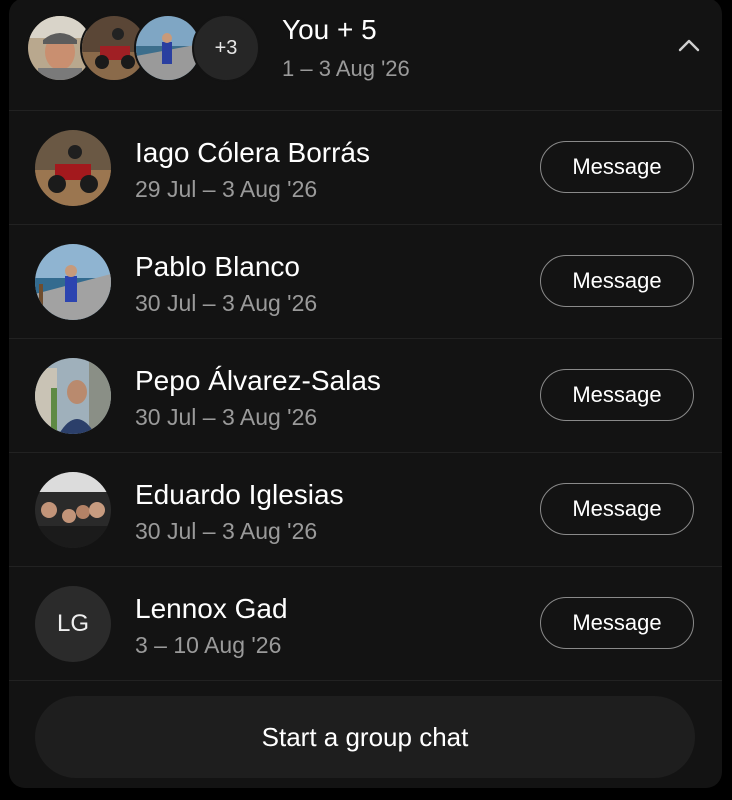  I want to click on start-group-chat-button: Start a group chat, so click(365, 737).